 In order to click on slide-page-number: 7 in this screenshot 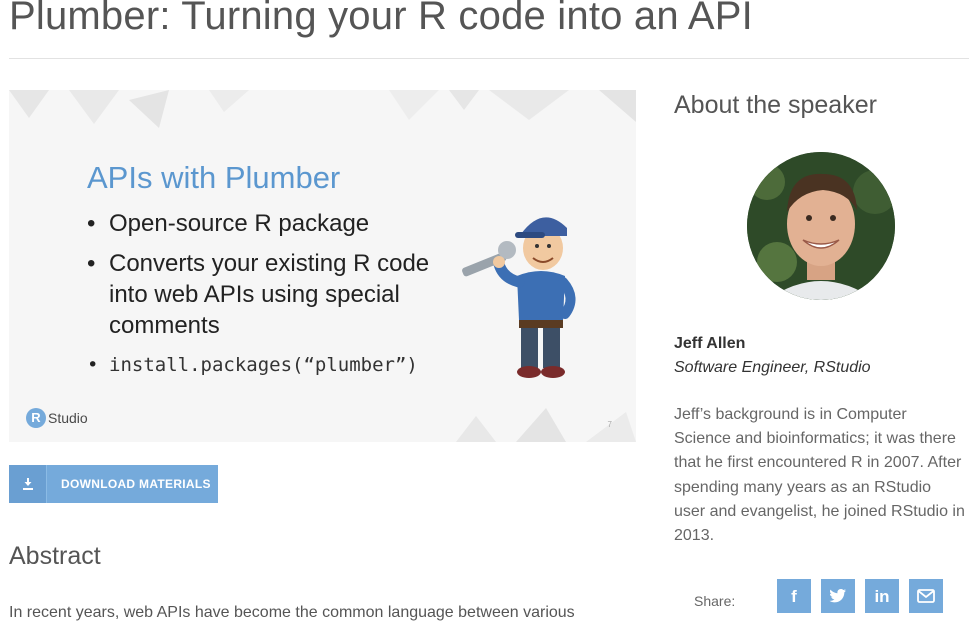, I will do `click(609, 424)`.